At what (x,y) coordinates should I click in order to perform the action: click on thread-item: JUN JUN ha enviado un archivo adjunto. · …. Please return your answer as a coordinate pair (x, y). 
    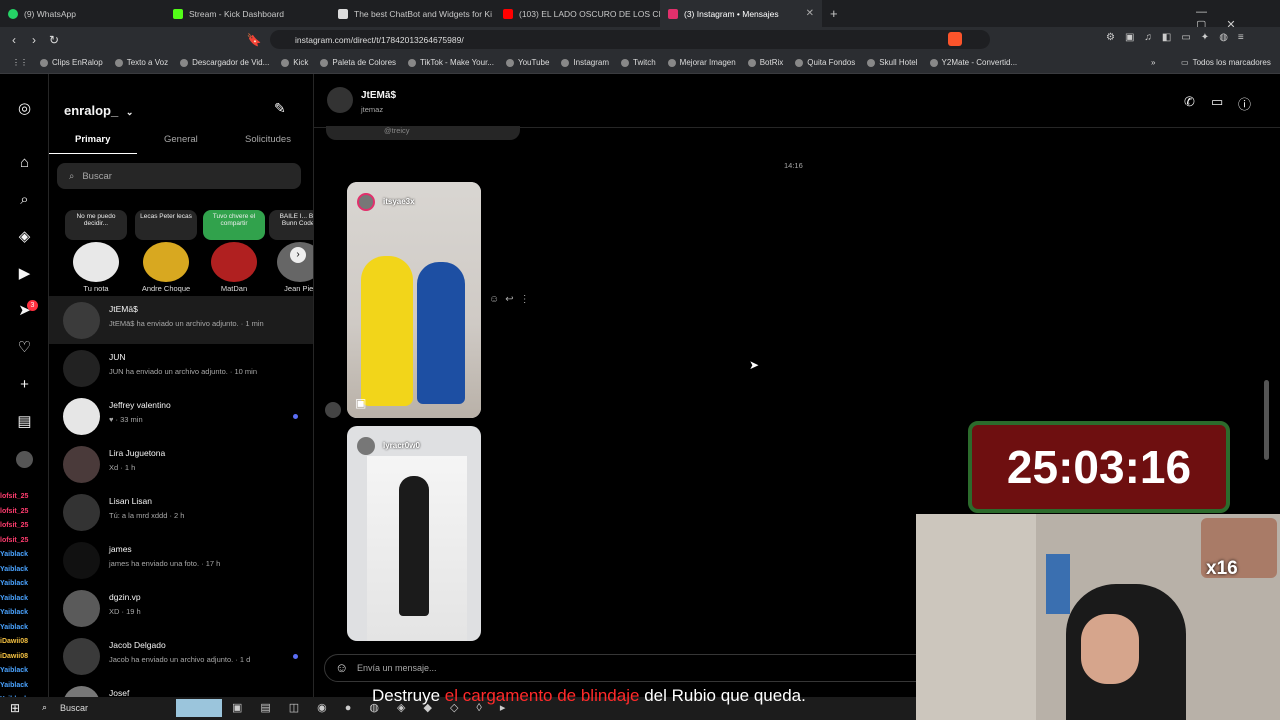
    Looking at the image, I should click on (181, 368).